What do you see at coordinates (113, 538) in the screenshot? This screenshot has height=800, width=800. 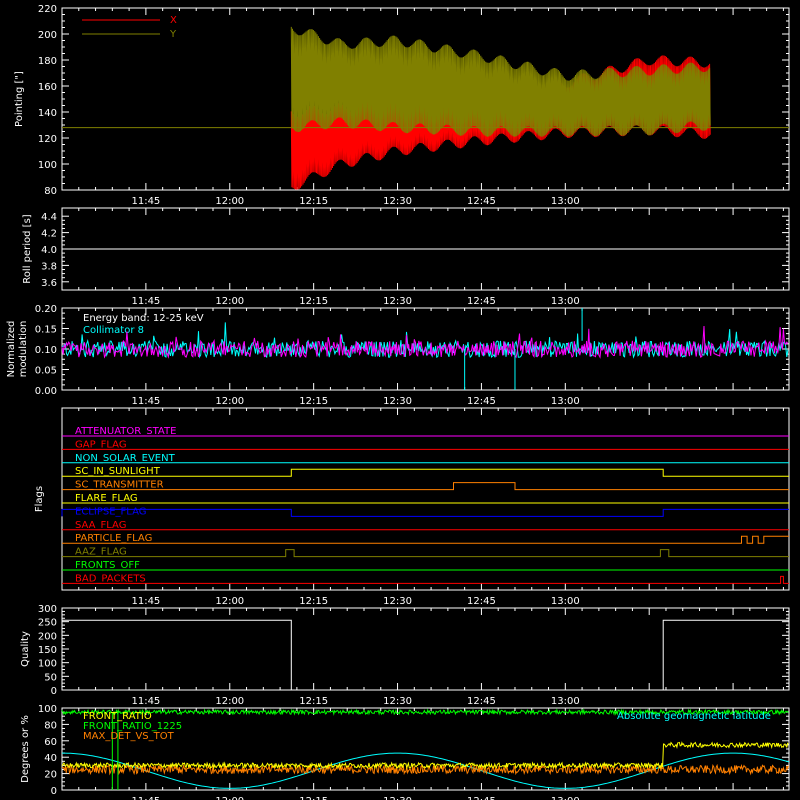 I see `flag-label: PARTICLE_FLAG` at bounding box center [113, 538].